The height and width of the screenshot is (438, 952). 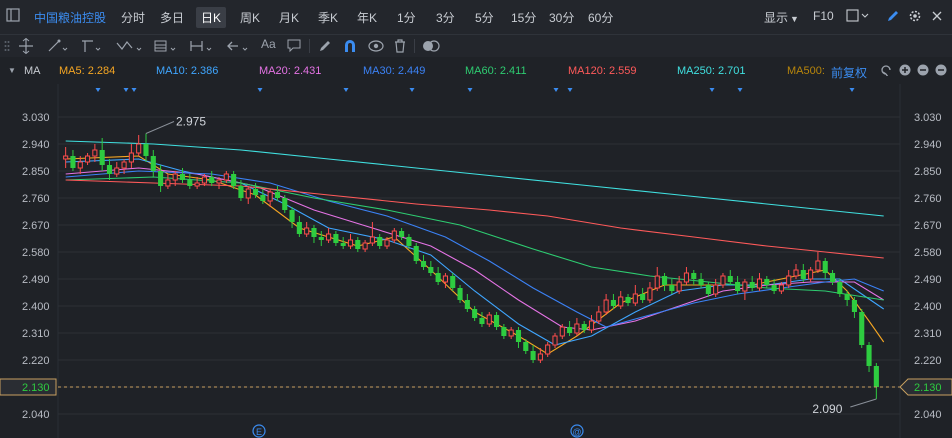 I want to click on zoom-out-icon, so click(x=923, y=71).